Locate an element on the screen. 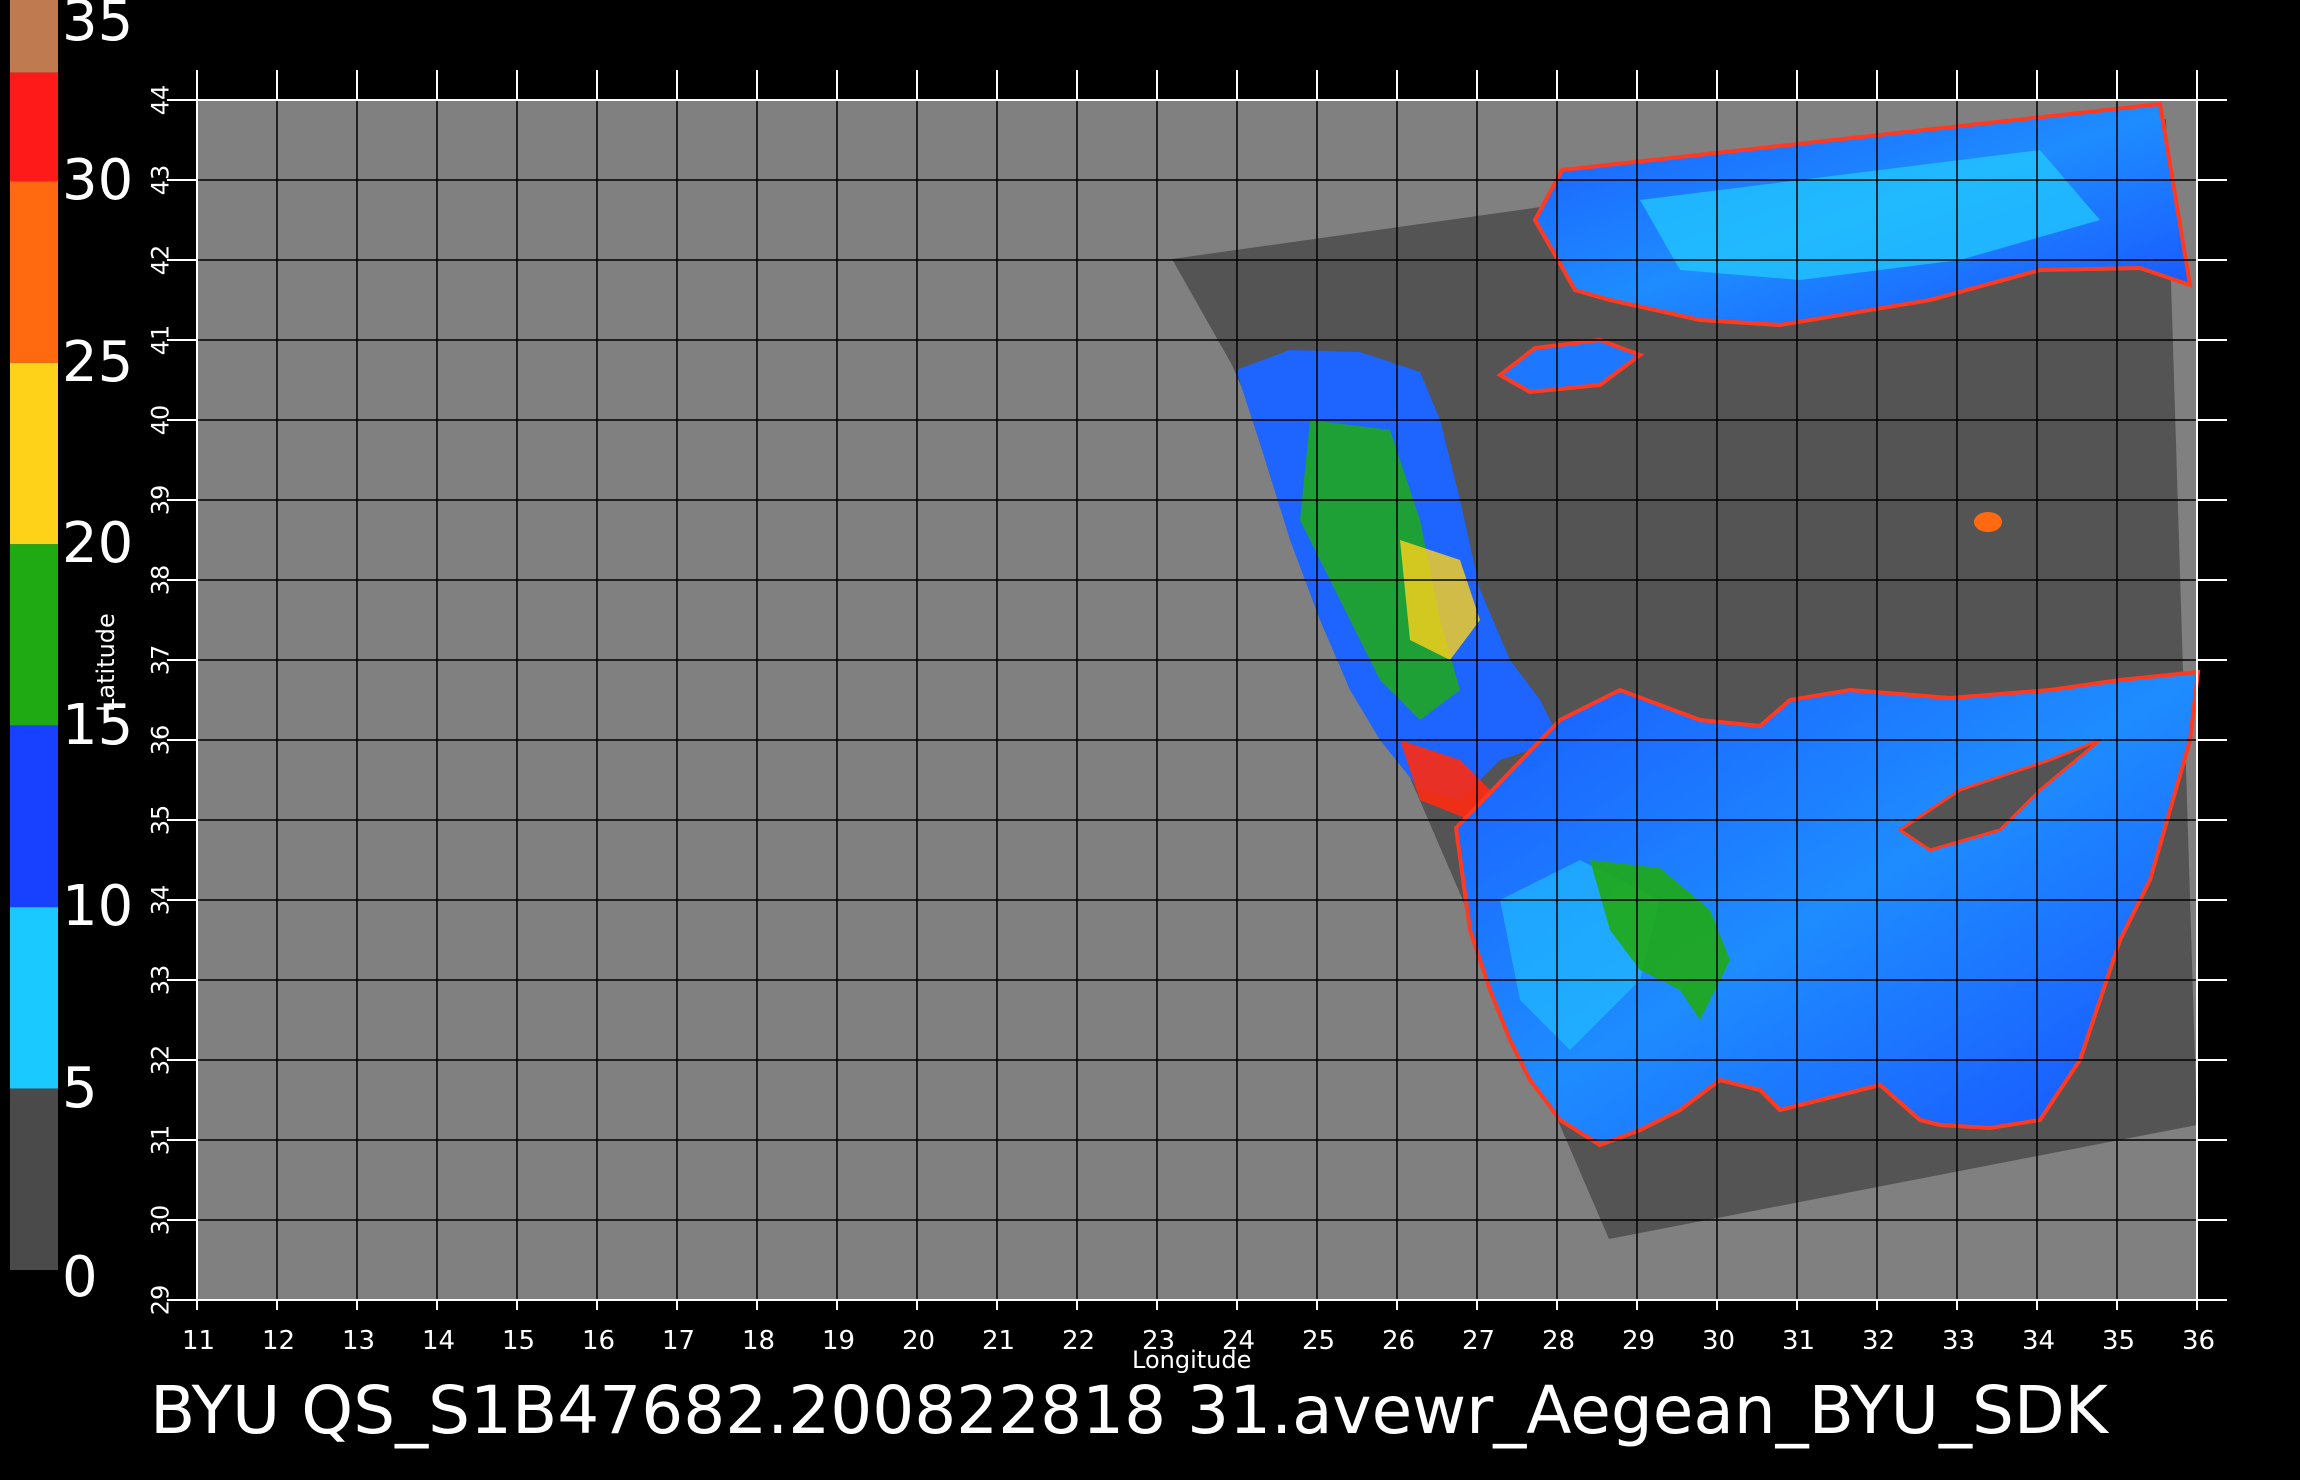 The height and width of the screenshot is (1480, 2300). longitude-tick-label: 20 is located at coordinates (919, 1341).